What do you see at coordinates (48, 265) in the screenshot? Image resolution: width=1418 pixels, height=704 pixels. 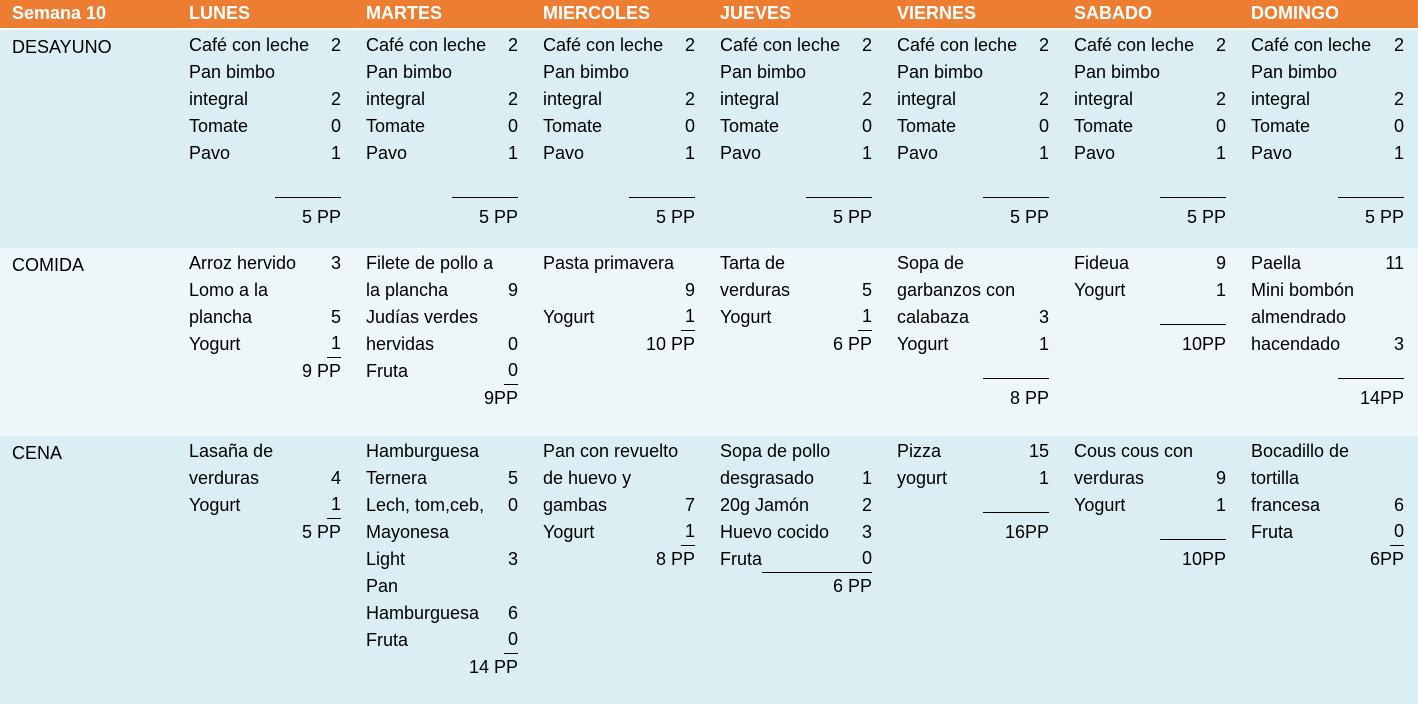 I see `meal-label-text: COMIDA` at bounding box center [48, 265].